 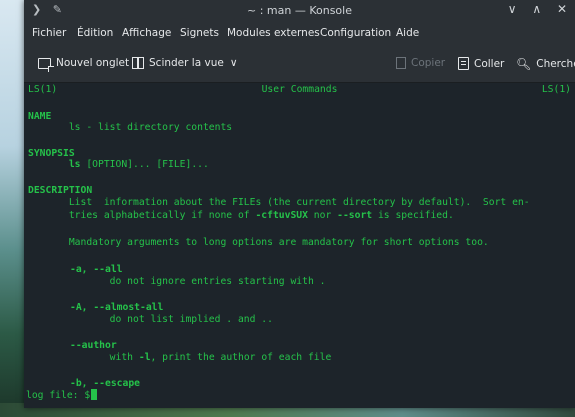 I want to click on new-tab-icon, so click(x=46, y=64).